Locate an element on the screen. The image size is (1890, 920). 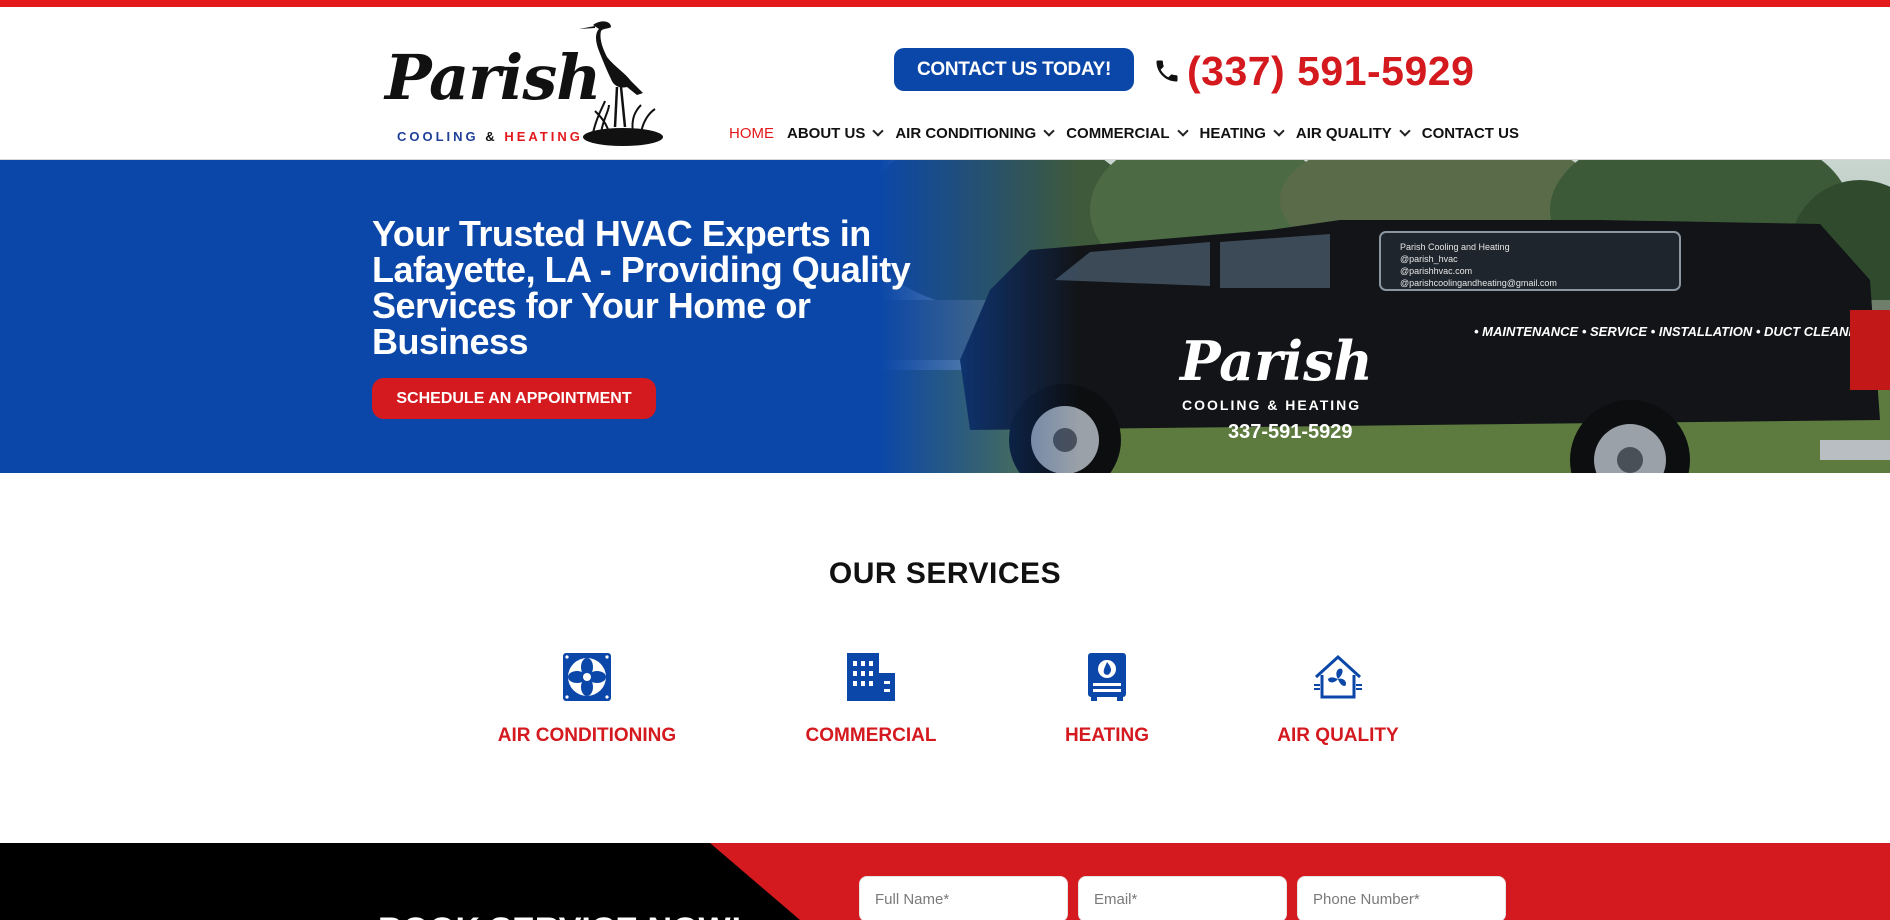
logo-sub-amp: & is located at coordinates (491, 136).